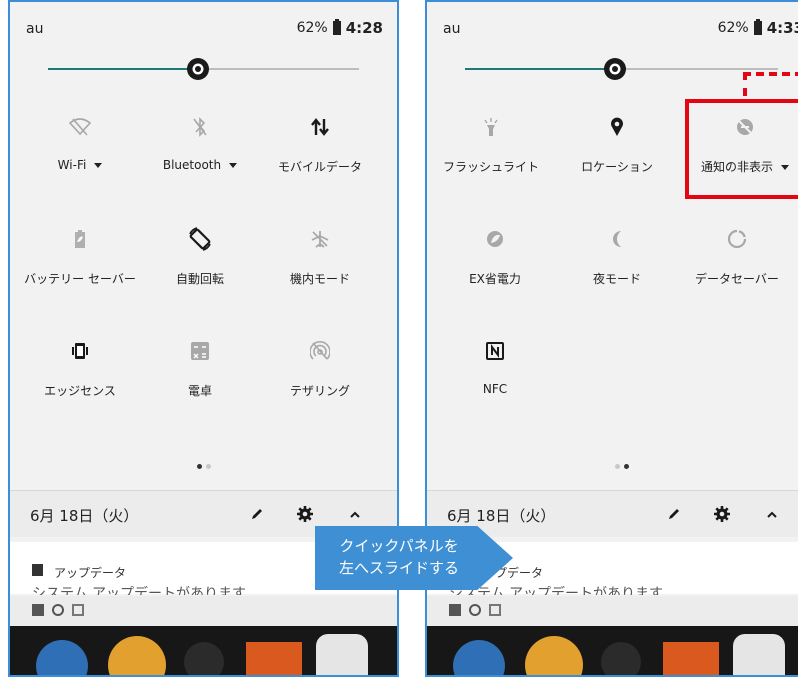  What do you see at coordinates (200, 367) in the screenshot?
I see `tile-calculator: 電卓` at bounding box center [200, 367].